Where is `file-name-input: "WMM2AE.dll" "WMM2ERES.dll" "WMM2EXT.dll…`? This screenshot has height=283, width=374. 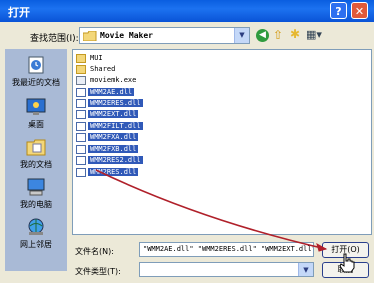 file-name-input: "WMM2AE.dll" "WMM2ERES.dll" "WMM2EXT.dll… is located at coordinates (226, 249).